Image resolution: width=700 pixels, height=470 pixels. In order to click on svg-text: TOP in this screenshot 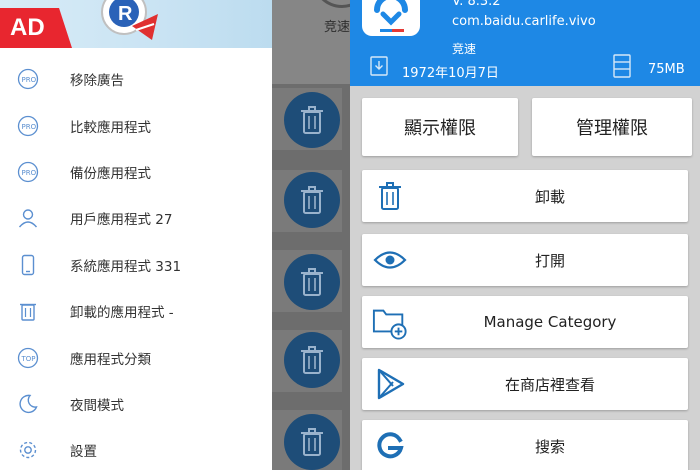, I will do `click(28, 359)`.